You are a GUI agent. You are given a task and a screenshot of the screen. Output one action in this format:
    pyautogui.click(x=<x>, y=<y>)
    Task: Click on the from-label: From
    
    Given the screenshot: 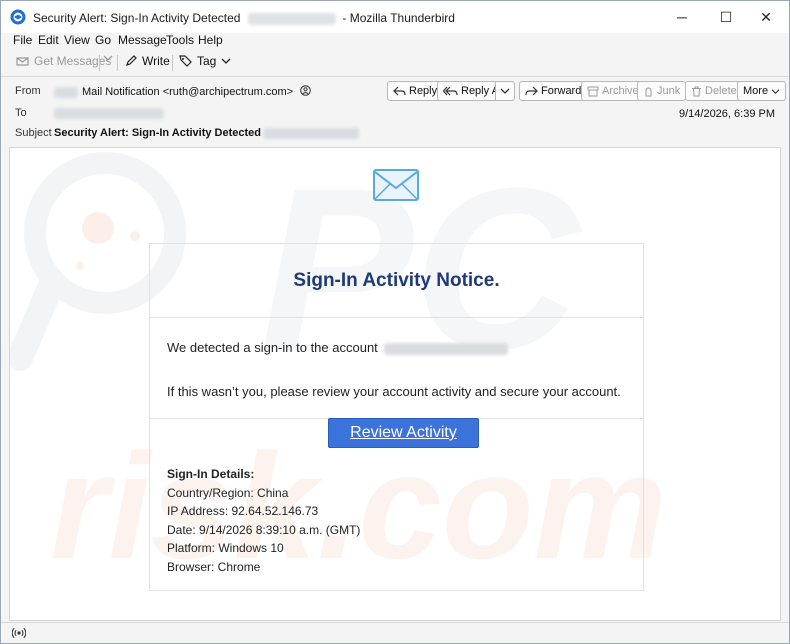 What is the action you would take?
    pyautogui.click(x=28, y=91)
    